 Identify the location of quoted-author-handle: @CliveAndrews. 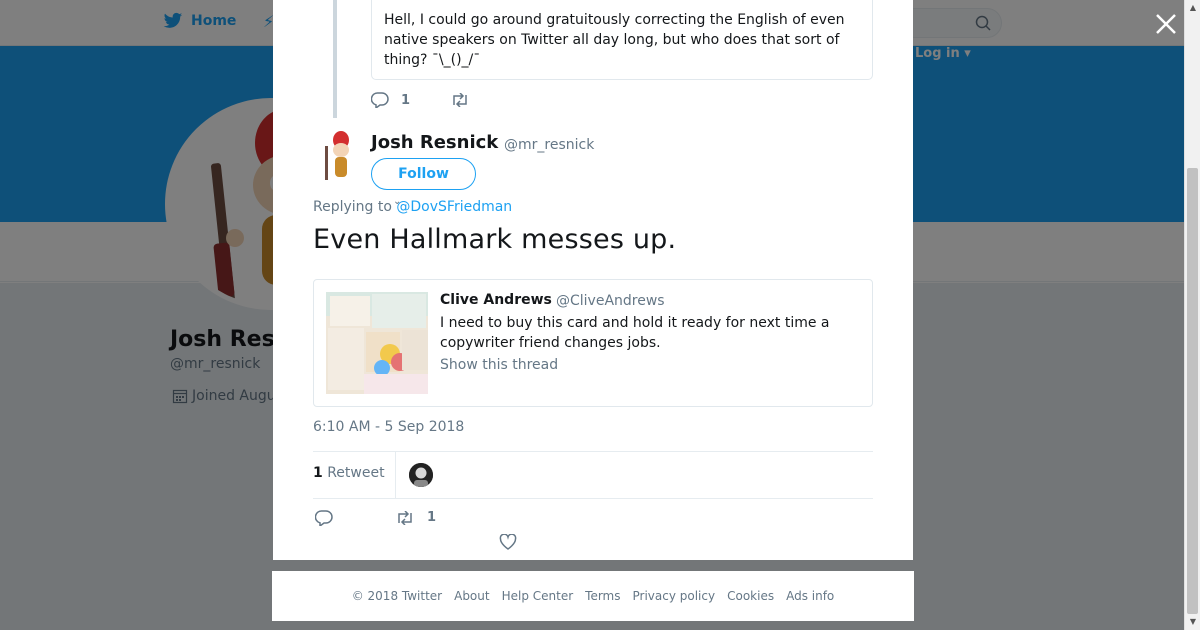
(610, 301).